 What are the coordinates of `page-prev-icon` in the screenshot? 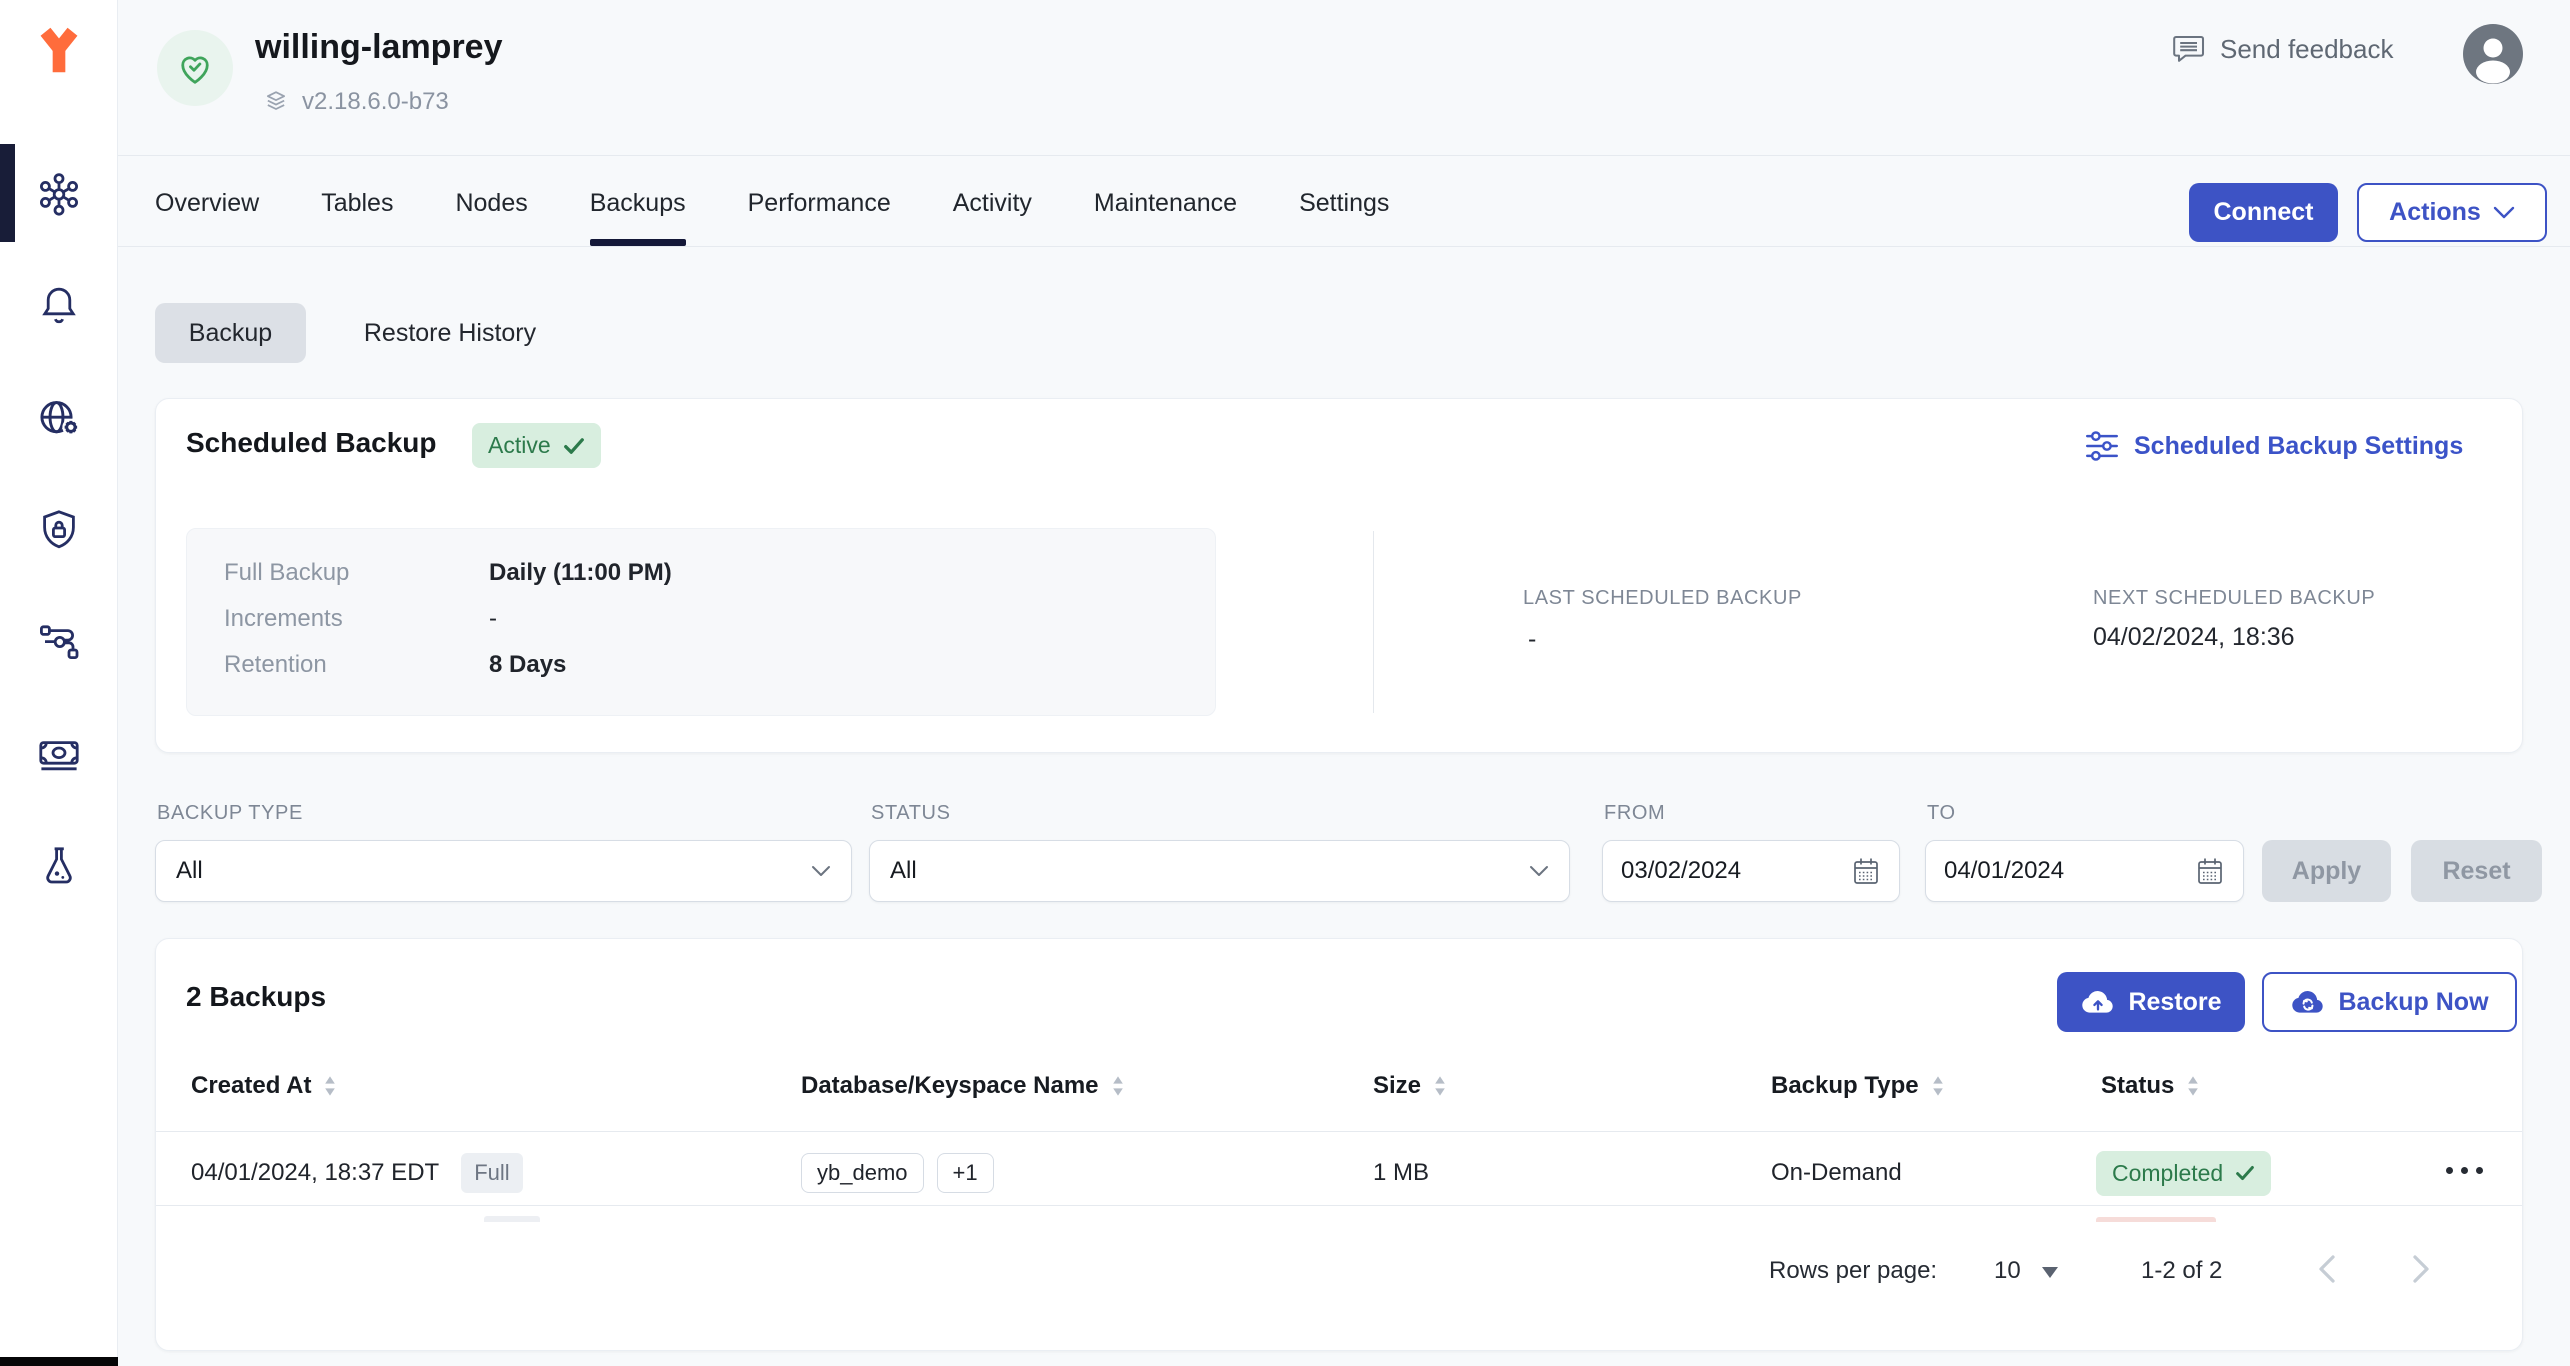 It's located at (2327, 1269).